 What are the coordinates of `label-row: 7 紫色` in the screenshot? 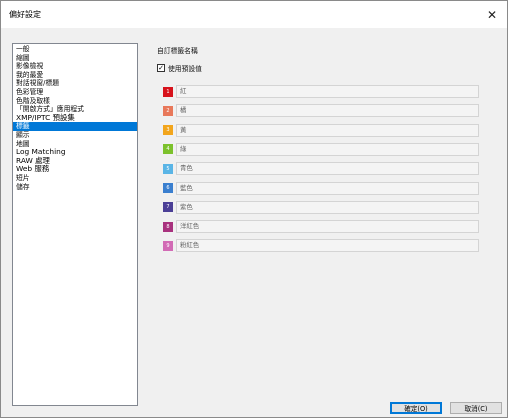 It's located at (321, 207).